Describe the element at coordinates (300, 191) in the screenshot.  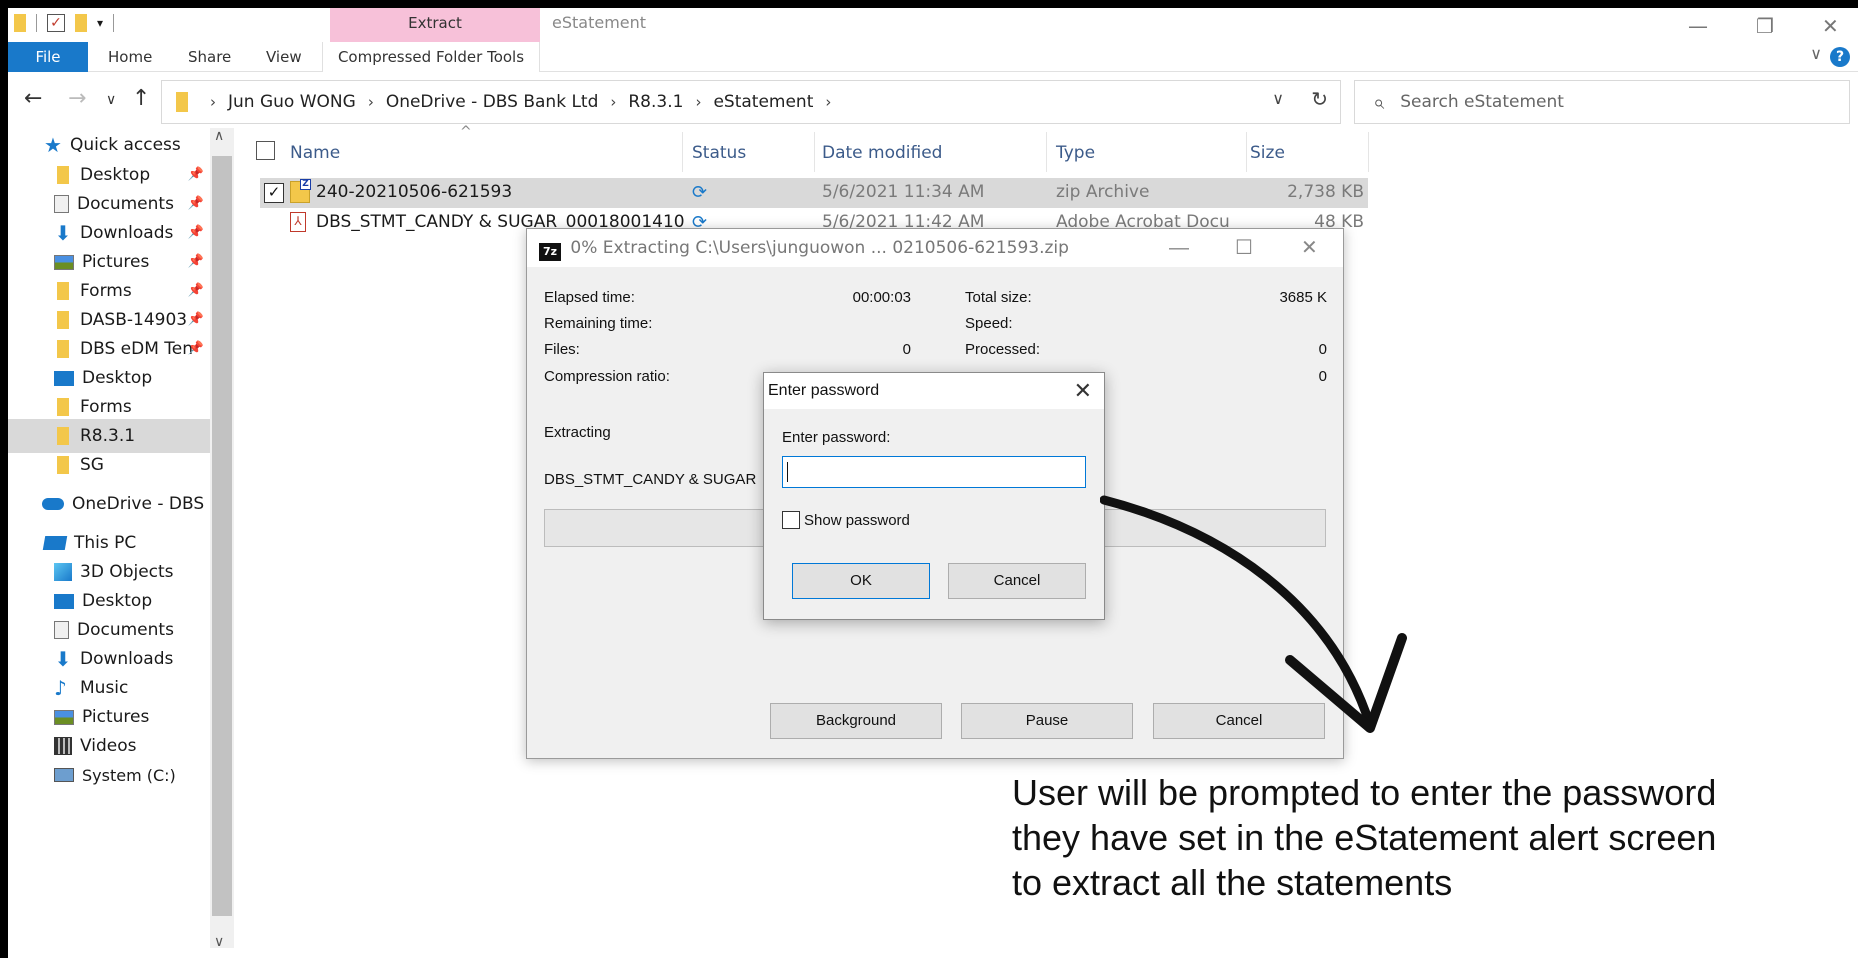
I see `zip-folder-icon: Z` at that location.